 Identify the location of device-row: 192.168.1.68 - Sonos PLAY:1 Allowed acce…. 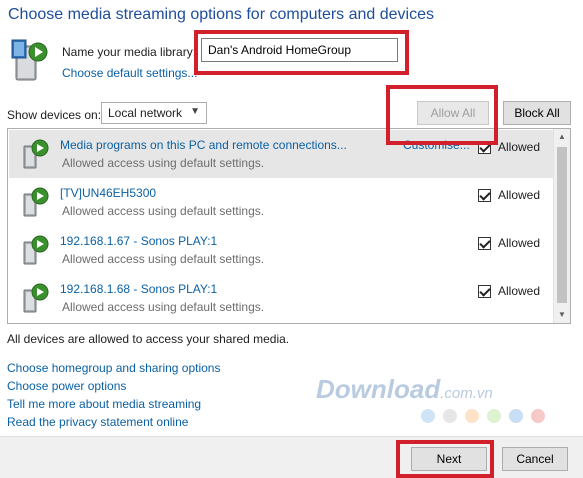
(281, 298).